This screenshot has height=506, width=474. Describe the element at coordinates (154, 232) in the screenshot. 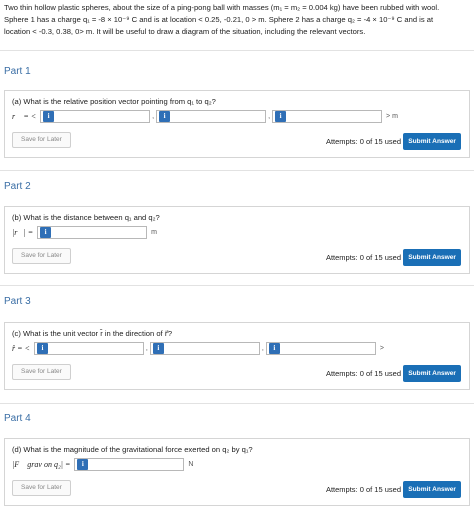

I see `part-2-unit: m` at that location.